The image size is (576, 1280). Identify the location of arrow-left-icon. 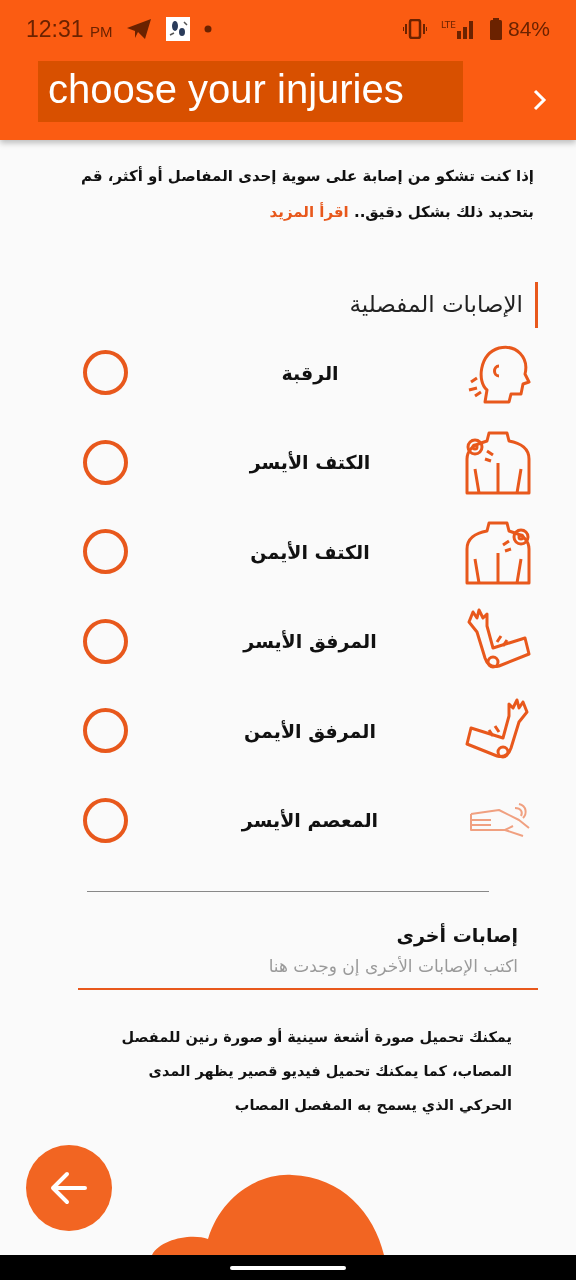
(69, 1188).